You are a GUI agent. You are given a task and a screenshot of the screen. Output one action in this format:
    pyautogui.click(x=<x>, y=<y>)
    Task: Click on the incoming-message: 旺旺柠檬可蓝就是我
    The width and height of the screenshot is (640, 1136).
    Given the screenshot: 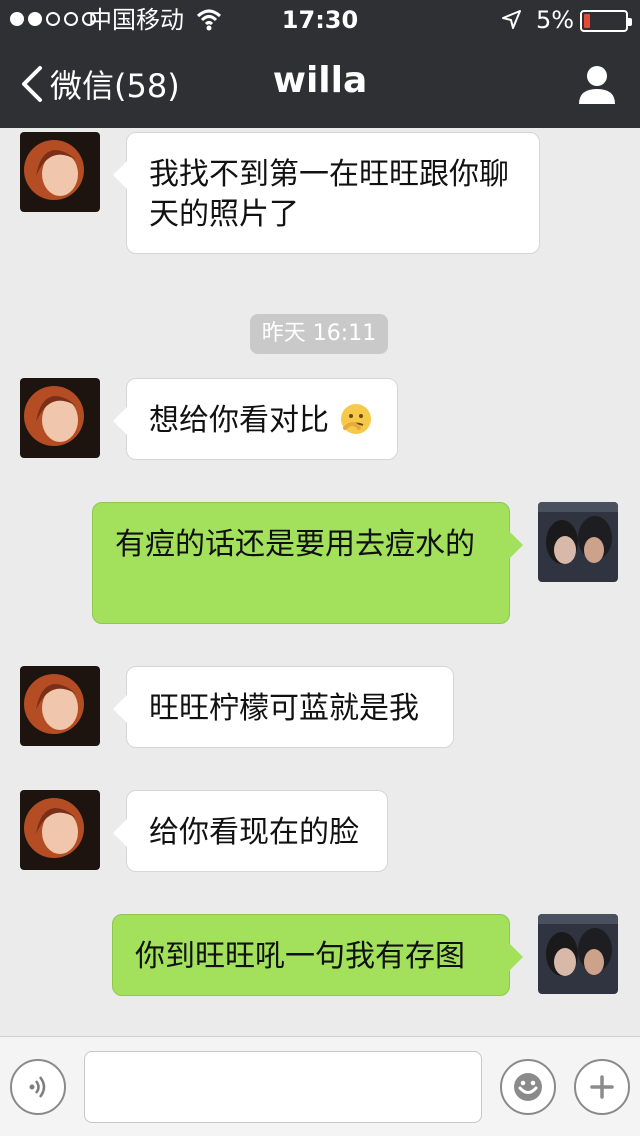 What is the action you would take?
    pyautogui.click(x=283, y=707)
    